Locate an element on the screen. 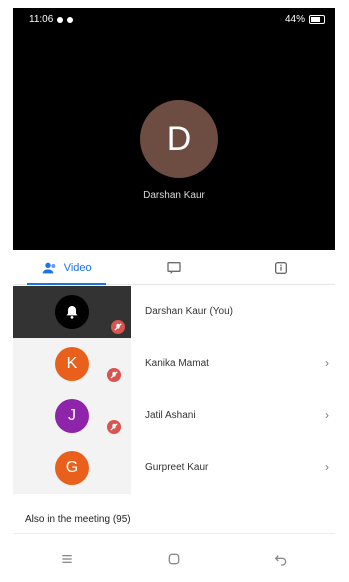  participant-initial: G is located at coordinates (72, 467).